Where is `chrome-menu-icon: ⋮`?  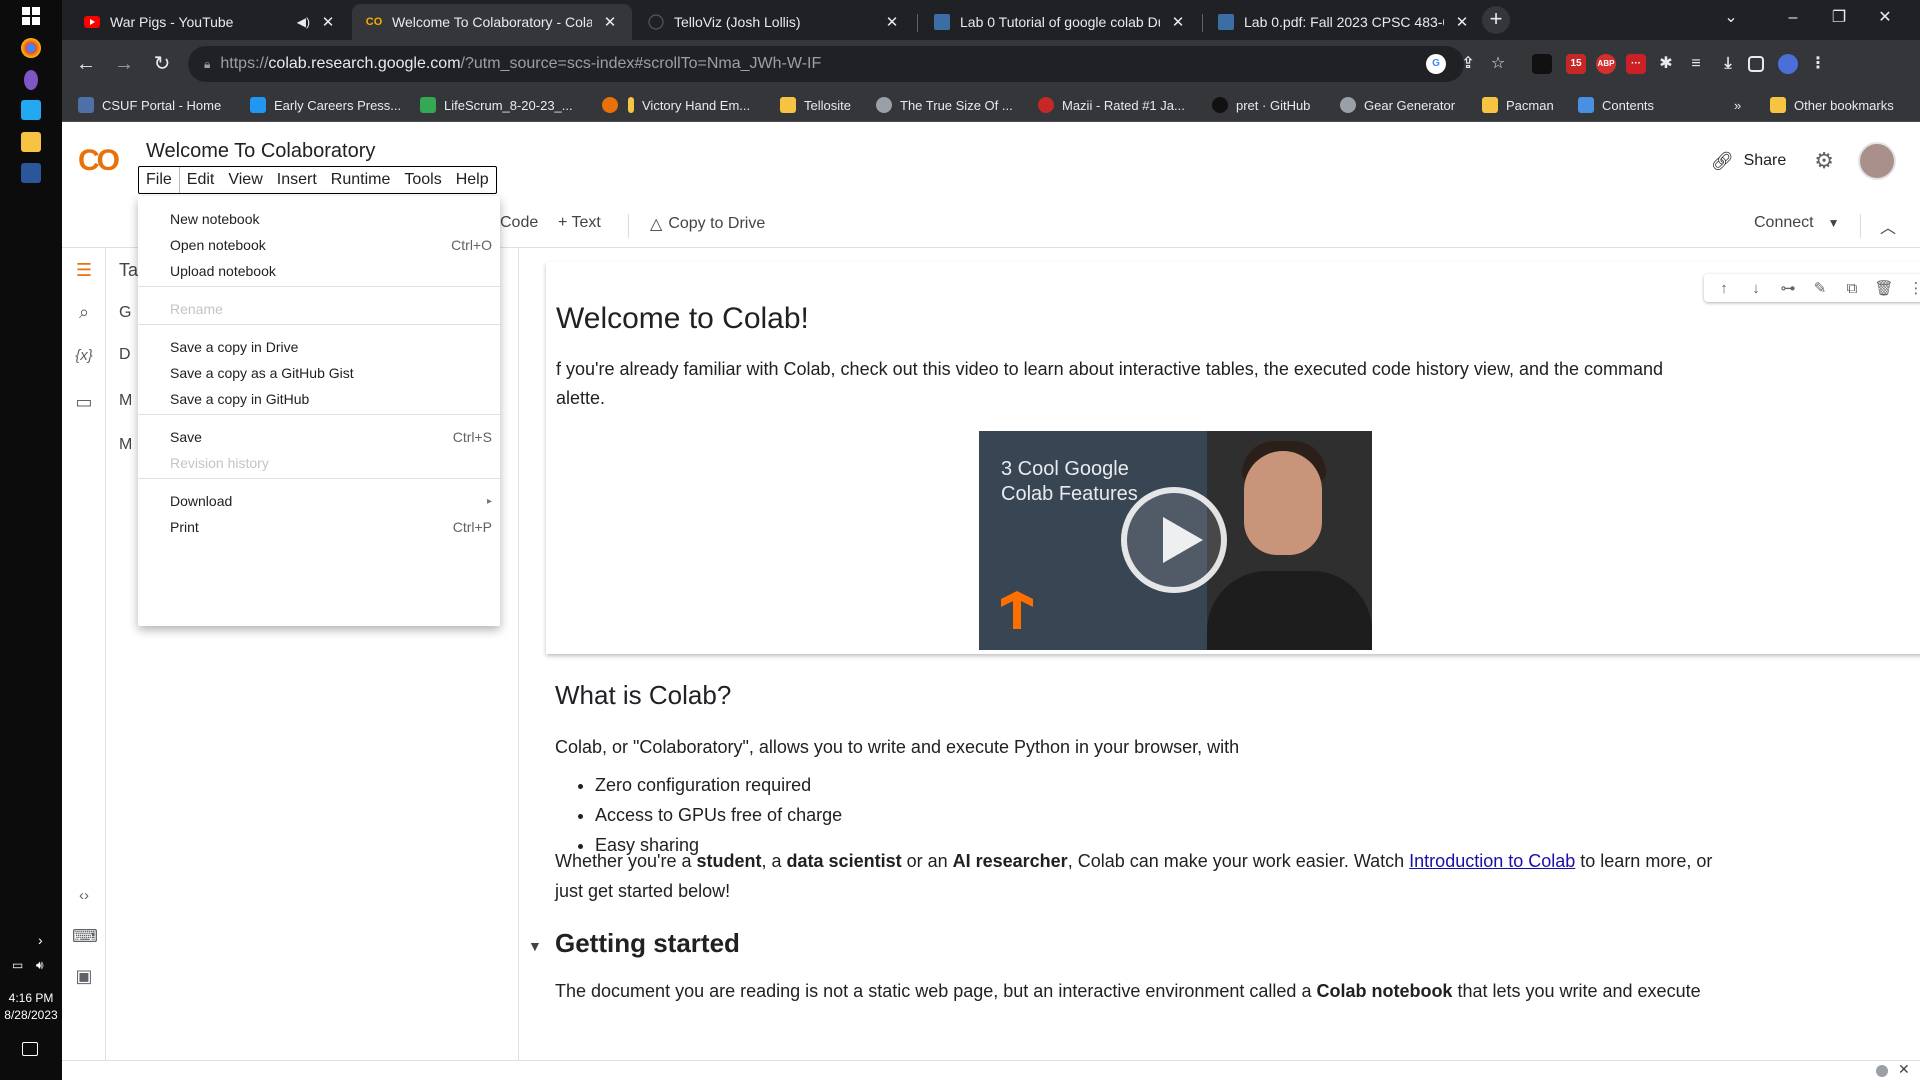
chrome-menu-icon: ⋮ is located at coordinates (1818, 64).